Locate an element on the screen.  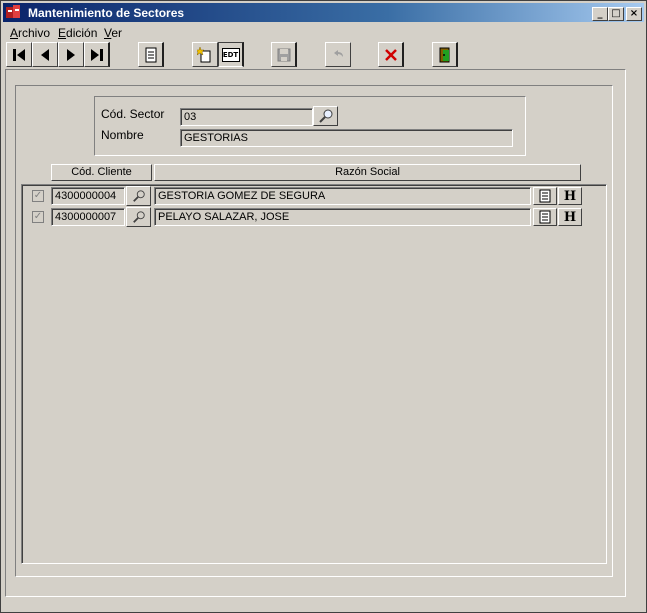
app-icon is located at coordinates (13, 11).